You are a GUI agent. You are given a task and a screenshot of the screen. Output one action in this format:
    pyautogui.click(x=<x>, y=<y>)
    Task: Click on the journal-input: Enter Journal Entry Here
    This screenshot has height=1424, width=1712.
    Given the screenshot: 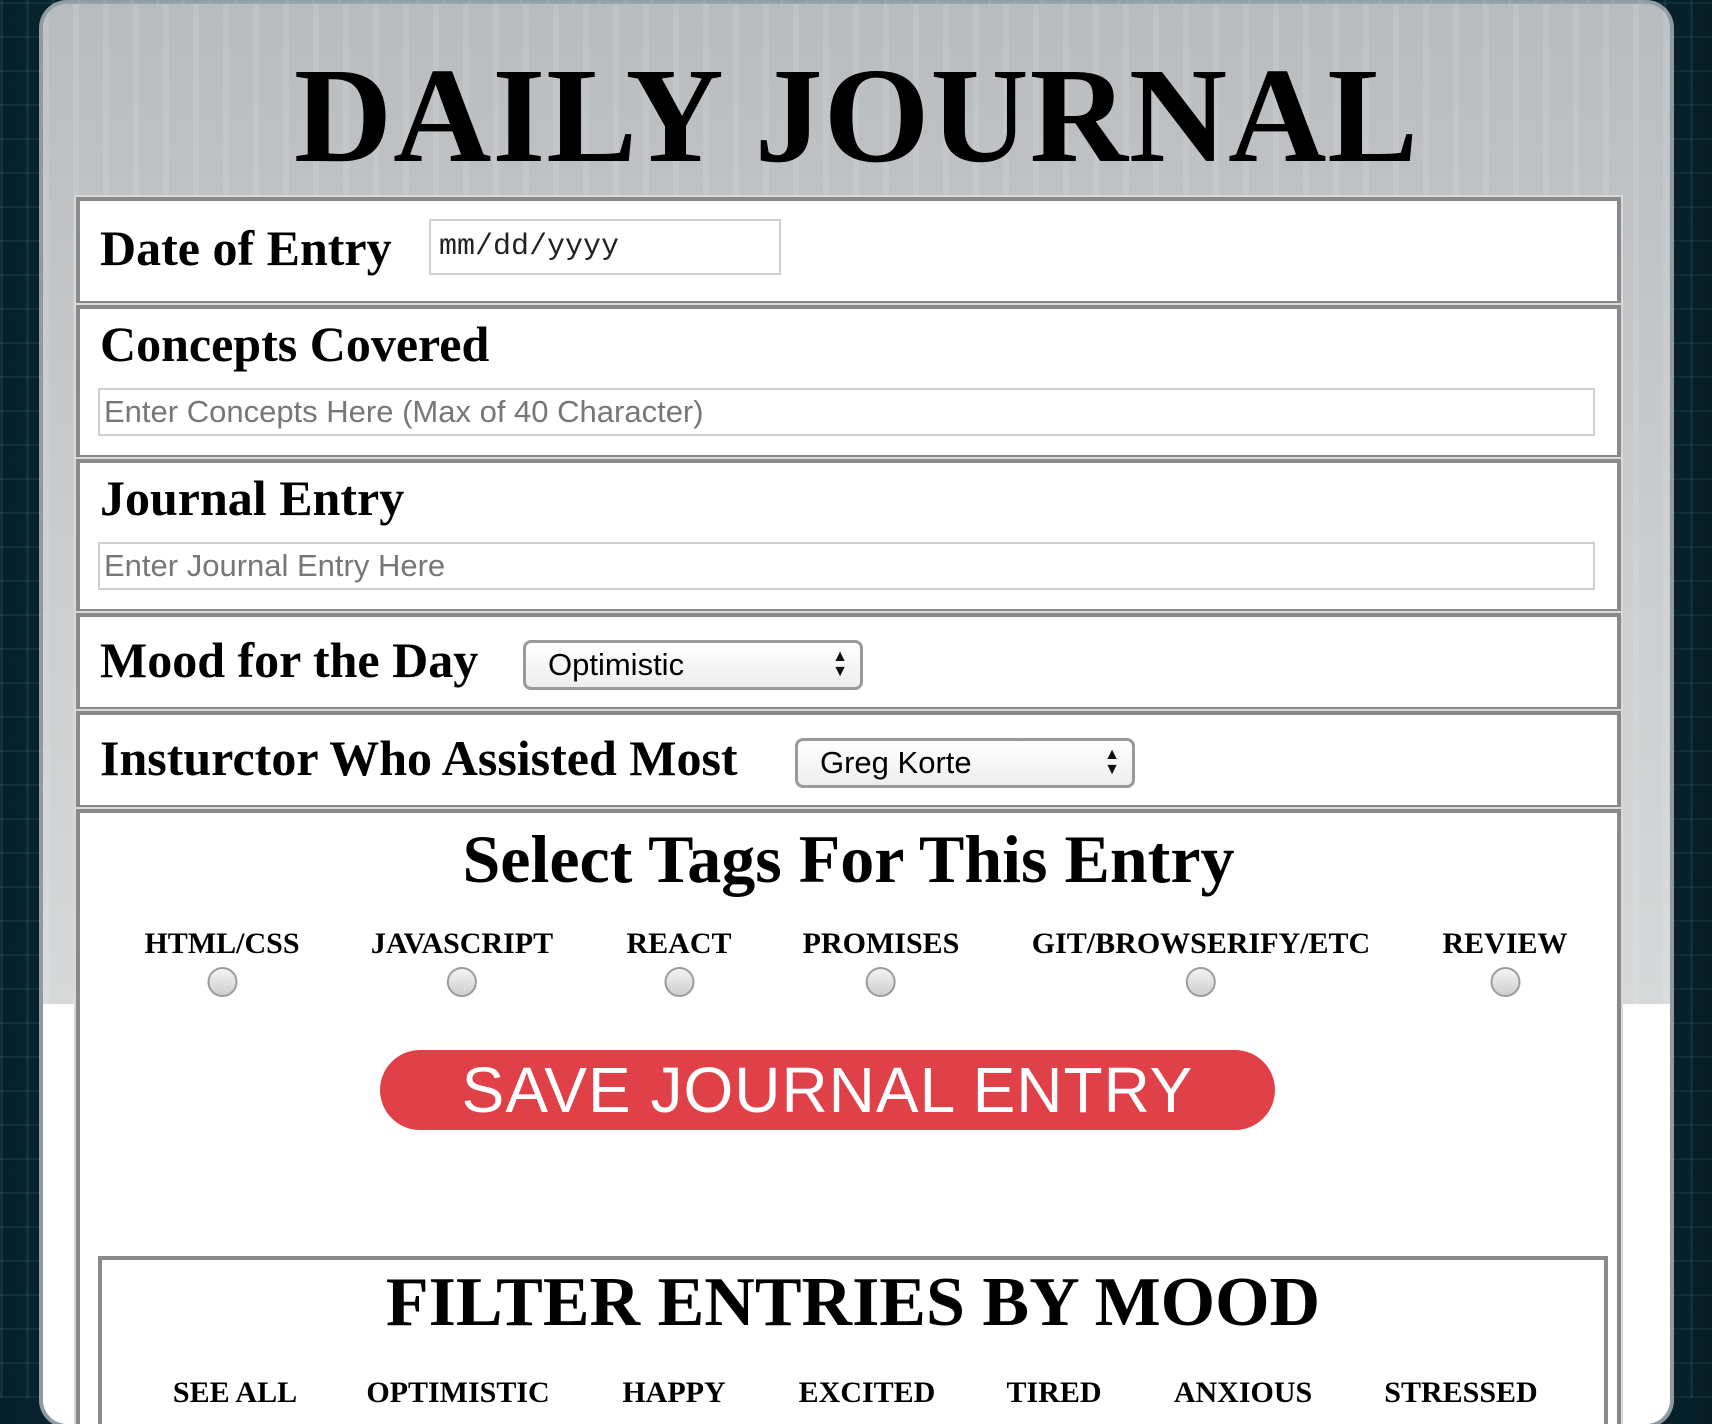 What is the action you would take?
    pyautogui.click(x=846, y=566)
    